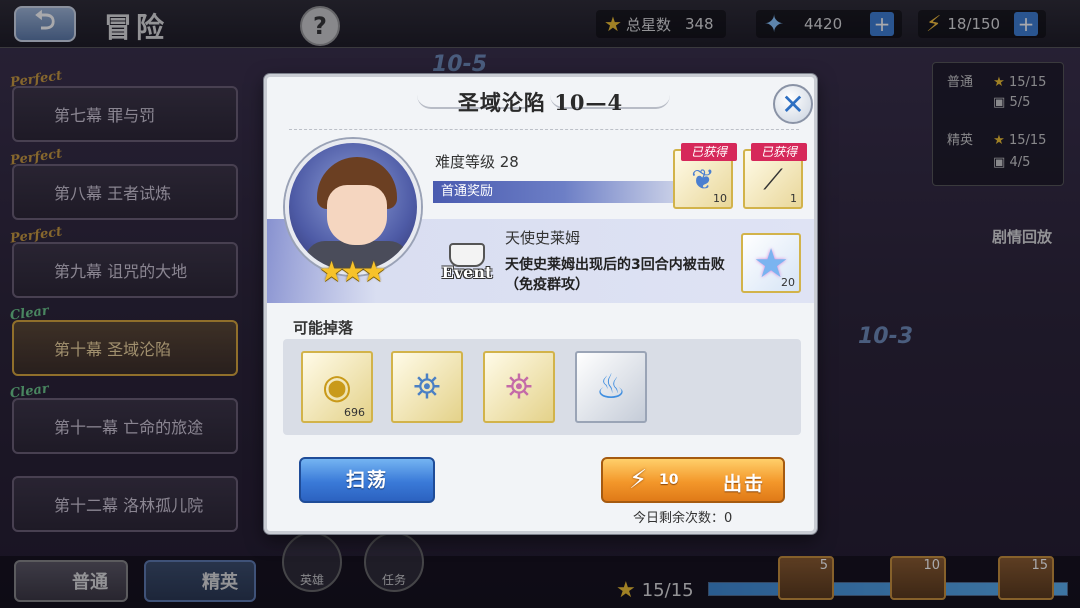  Describe the element at coordinates (693, 480) in the screenshot. I see `battle-button: ⚡ 10 出击` at that location.